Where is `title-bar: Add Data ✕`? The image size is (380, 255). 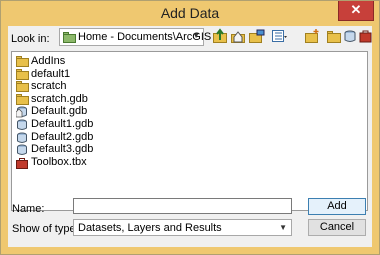
title-bar: Add Data ✕ is located at coordinates (190, 14).